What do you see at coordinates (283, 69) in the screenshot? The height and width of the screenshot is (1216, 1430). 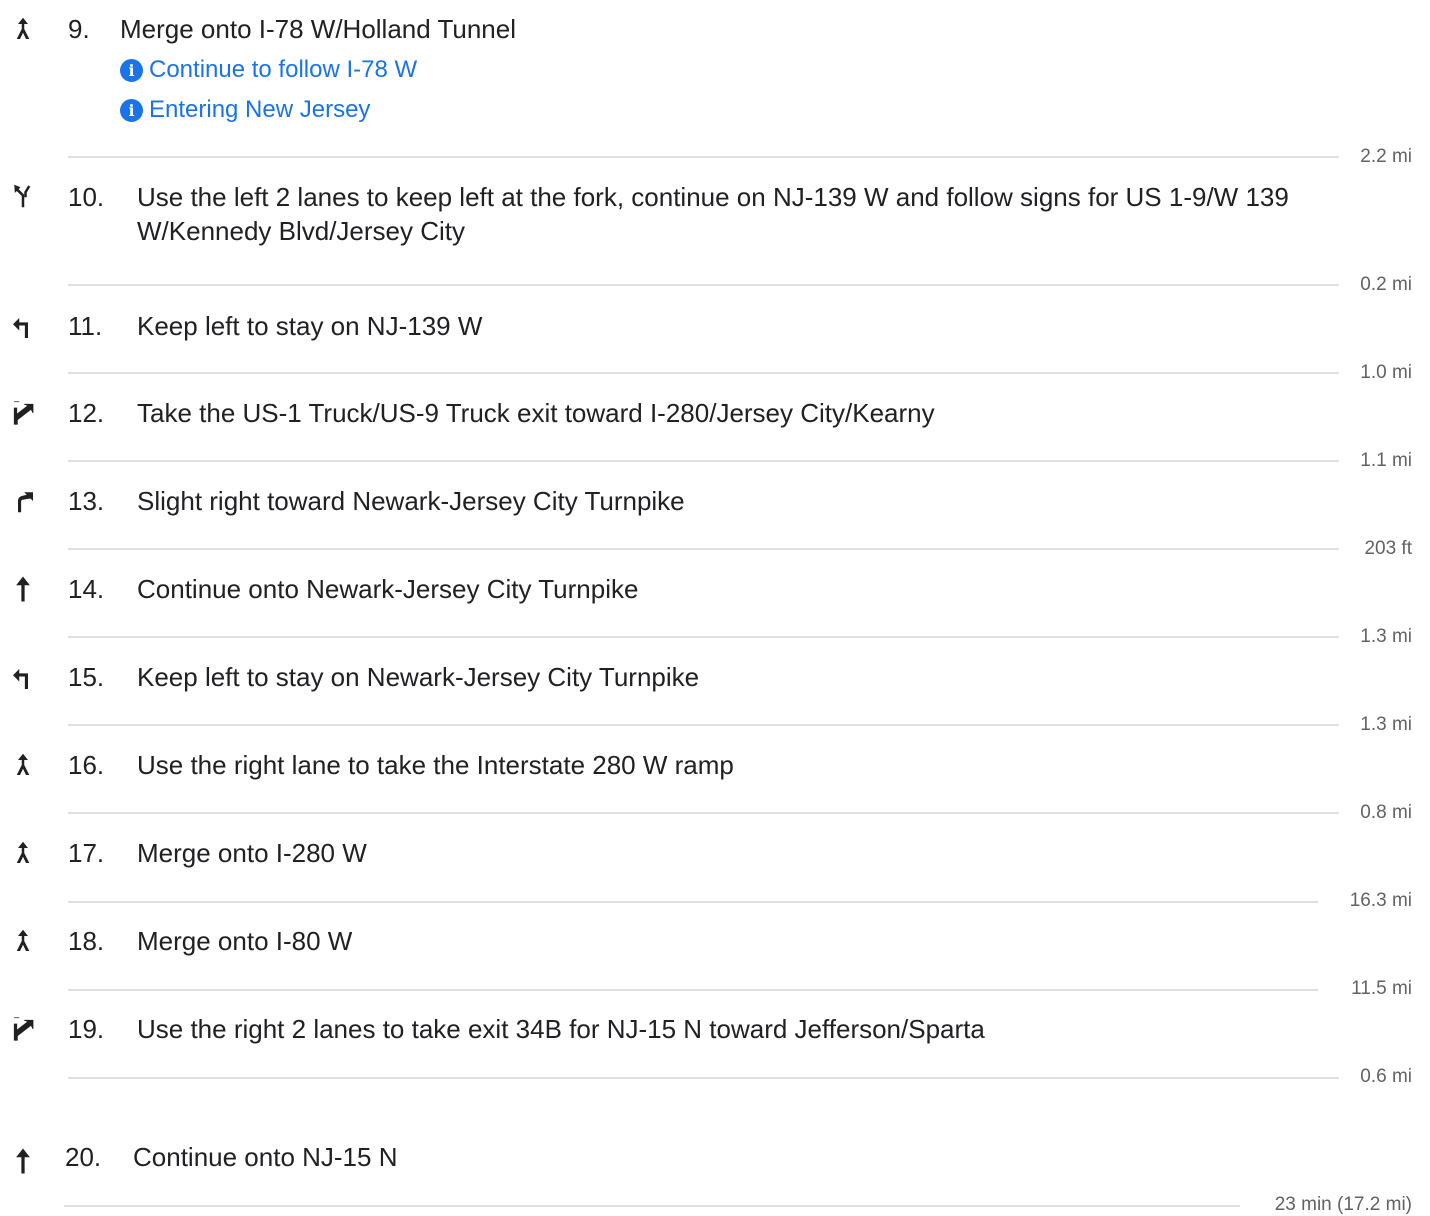 I see `step-note-text: Continue to follow I-78 W` at bounding box center [283, 69].